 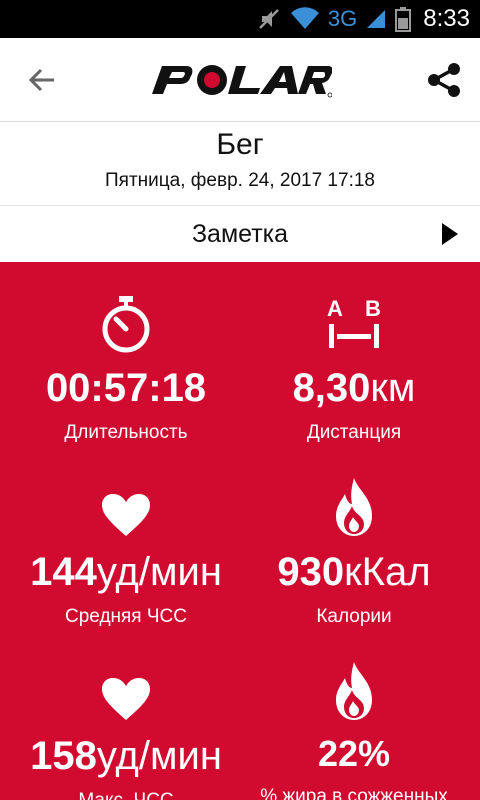 What do you see at coordinates (363, 19) in the screenshot?
I see `status-icons: 3G 8:33` at bounding box center [363, 19].